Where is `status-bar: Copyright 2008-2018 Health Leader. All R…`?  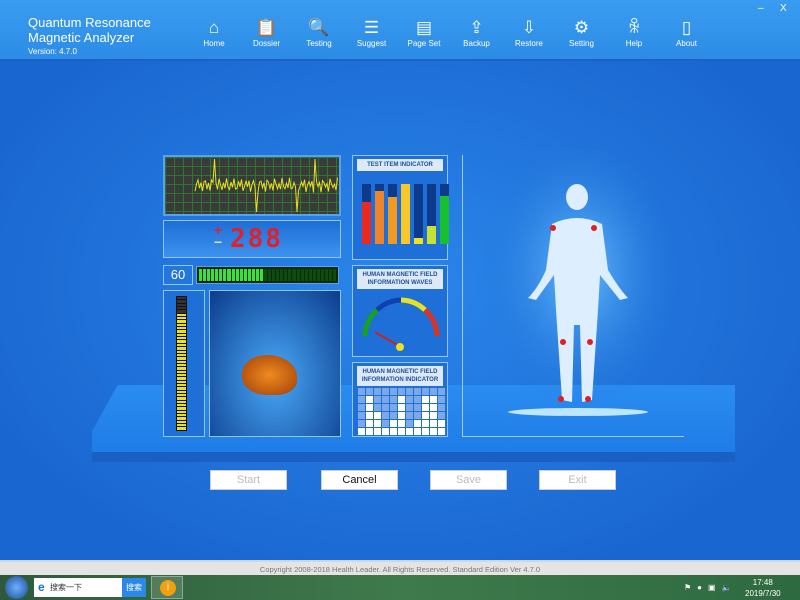 status-bar: Copyright 2008-2018 Health Leader. All R… is located at coordinates (400, 567).